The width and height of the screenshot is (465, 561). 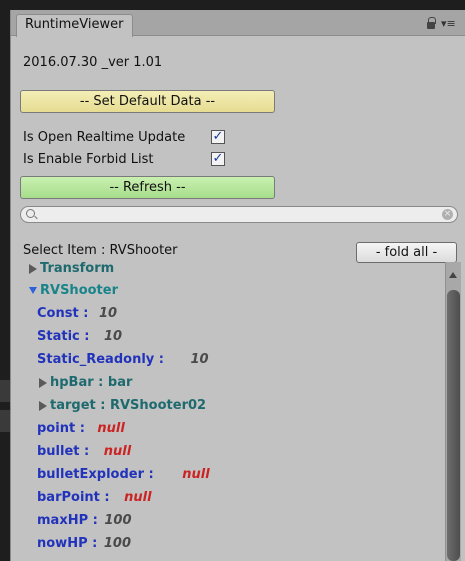 I want to click on forbid-list-label: Is Enable Forbid List, so click(x=88, y=159).